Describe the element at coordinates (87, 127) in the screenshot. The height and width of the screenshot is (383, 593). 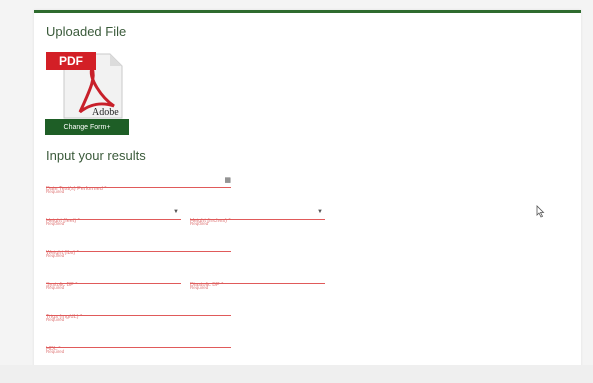
I see `change-form-button: Change Form+` at that location.